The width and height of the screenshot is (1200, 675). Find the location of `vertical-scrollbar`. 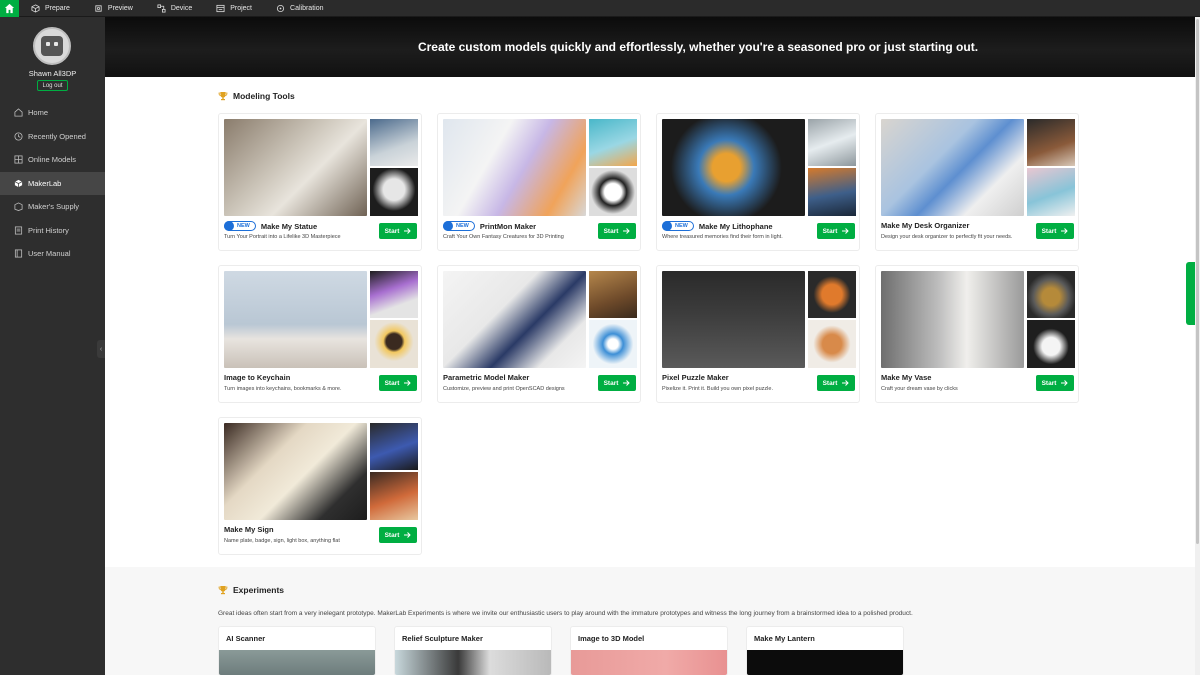

vertical-scrollbar is located at coordinates (1197, 346).